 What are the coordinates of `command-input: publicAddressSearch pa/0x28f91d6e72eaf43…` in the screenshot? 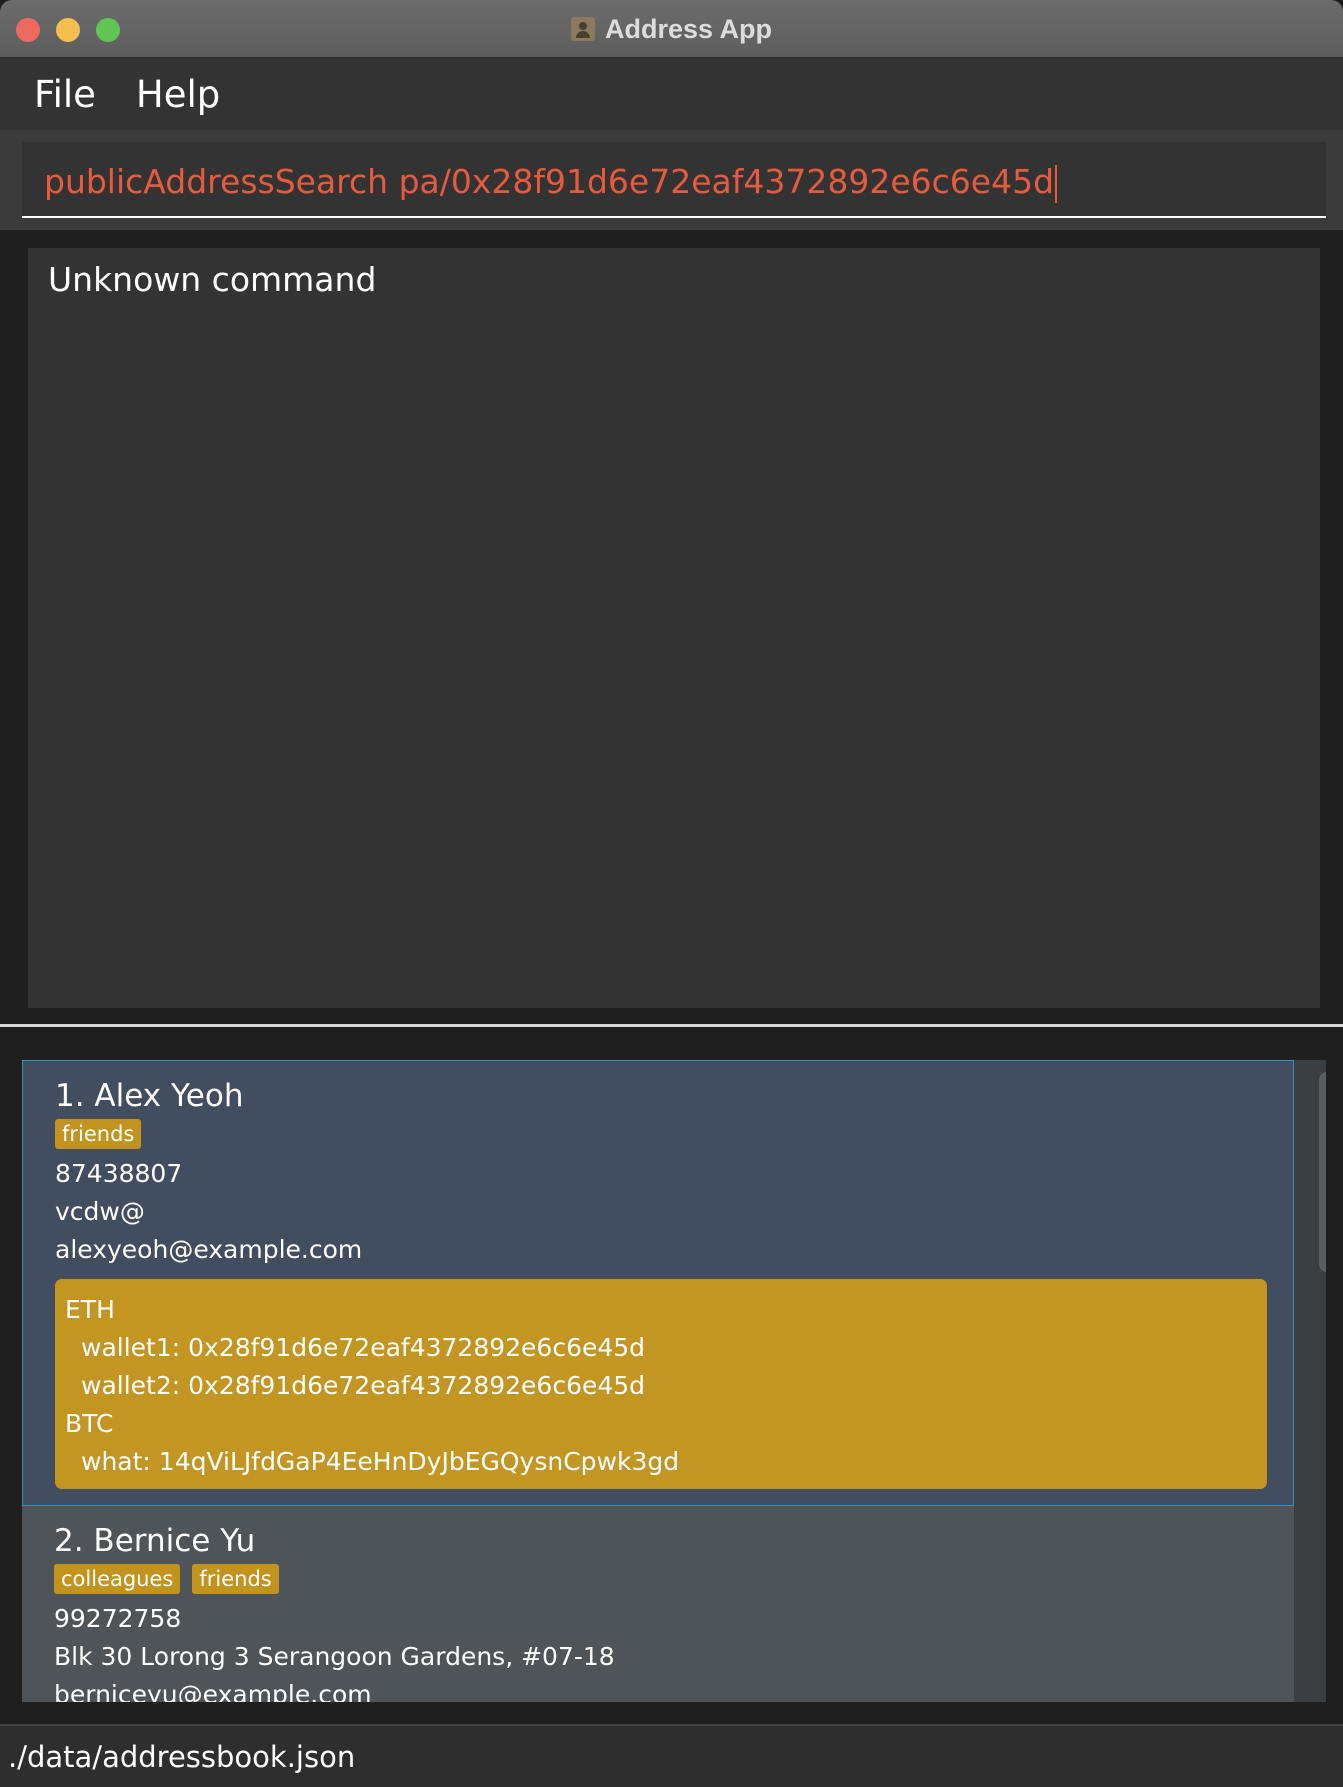 It's located at (674, 180).